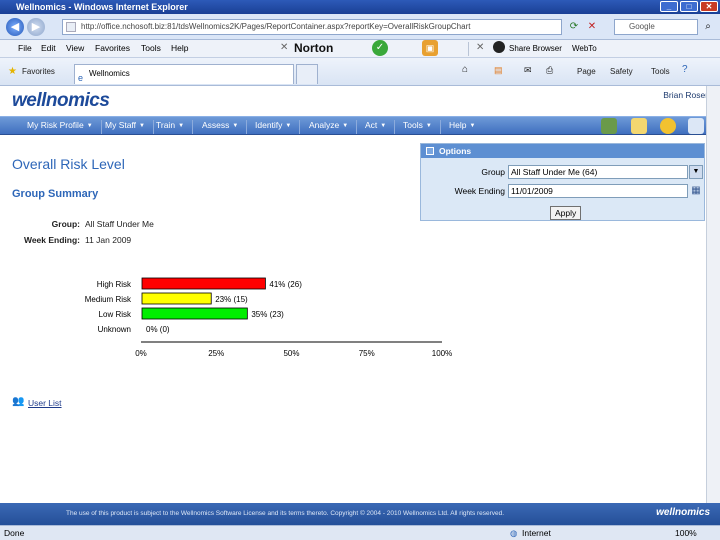 The width and height of the screenshot is (720, 540). I want to click on forward-button: ▶, so click(36, 27).